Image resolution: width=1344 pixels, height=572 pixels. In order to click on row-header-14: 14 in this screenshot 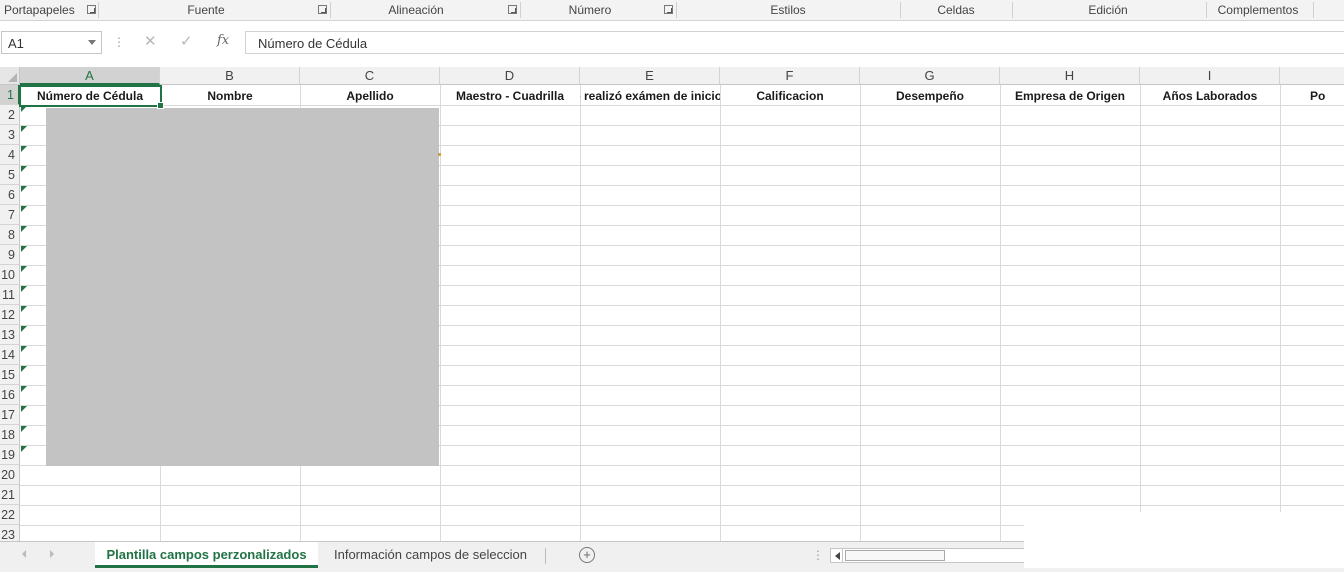, I will do `click(10, 355)`.